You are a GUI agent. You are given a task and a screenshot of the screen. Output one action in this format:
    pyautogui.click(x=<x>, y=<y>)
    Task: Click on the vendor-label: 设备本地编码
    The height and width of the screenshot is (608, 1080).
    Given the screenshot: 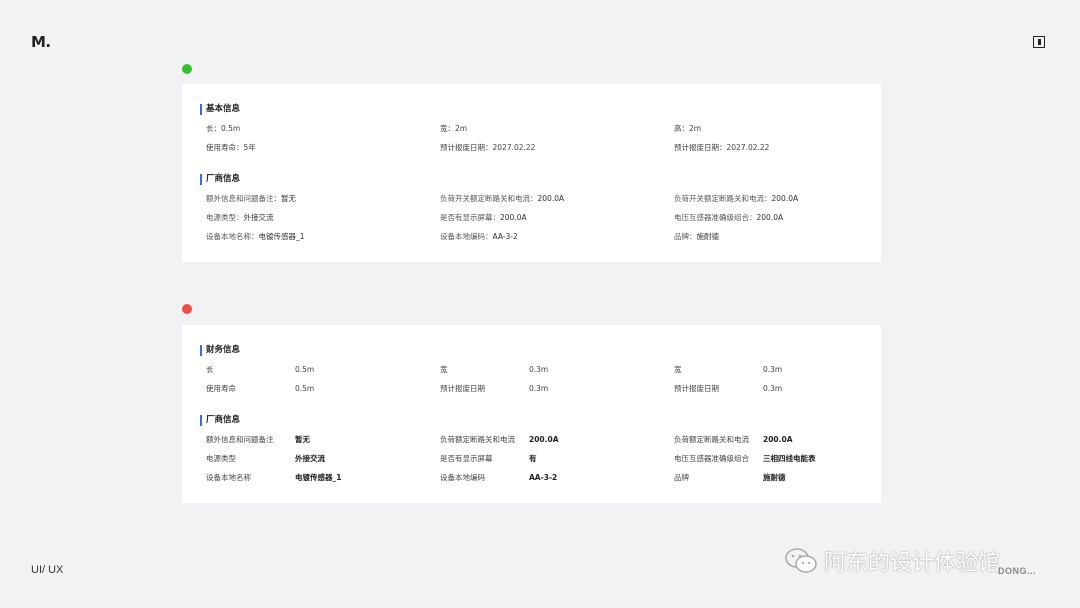 What is the action you would take?
    pyautogui.click(x=462, y=477)
    